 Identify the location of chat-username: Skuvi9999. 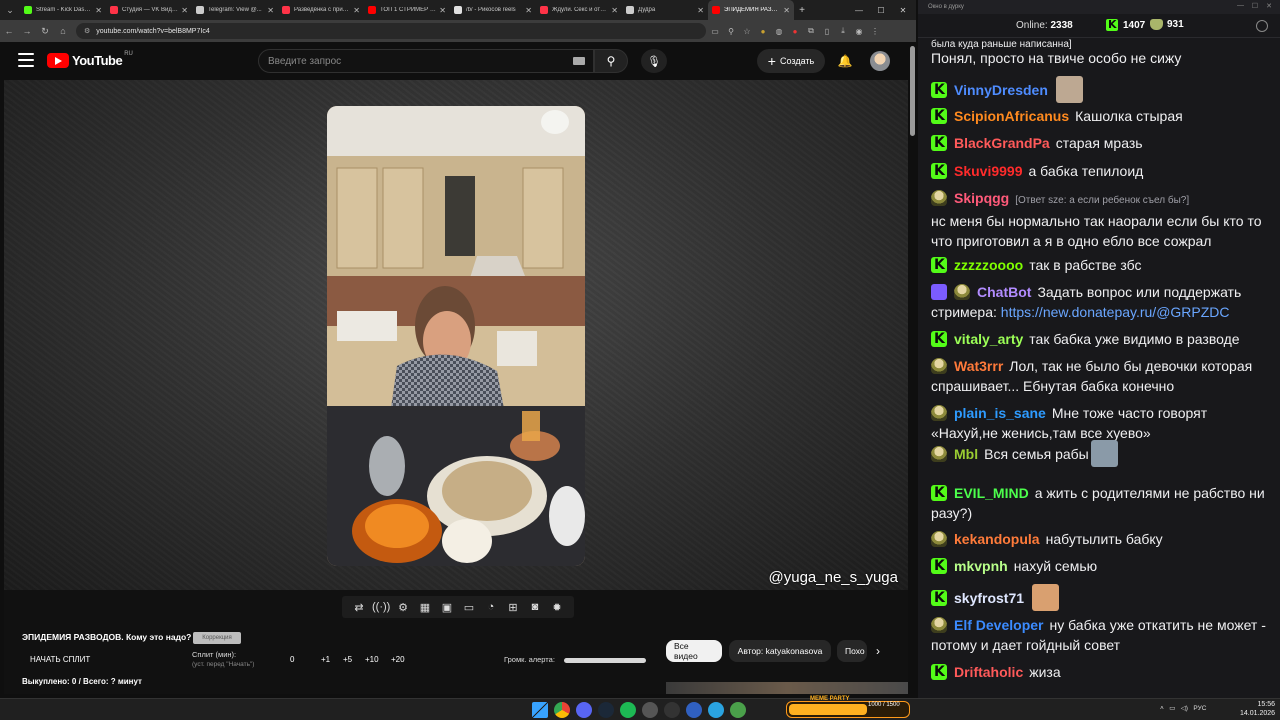
(988, 171).